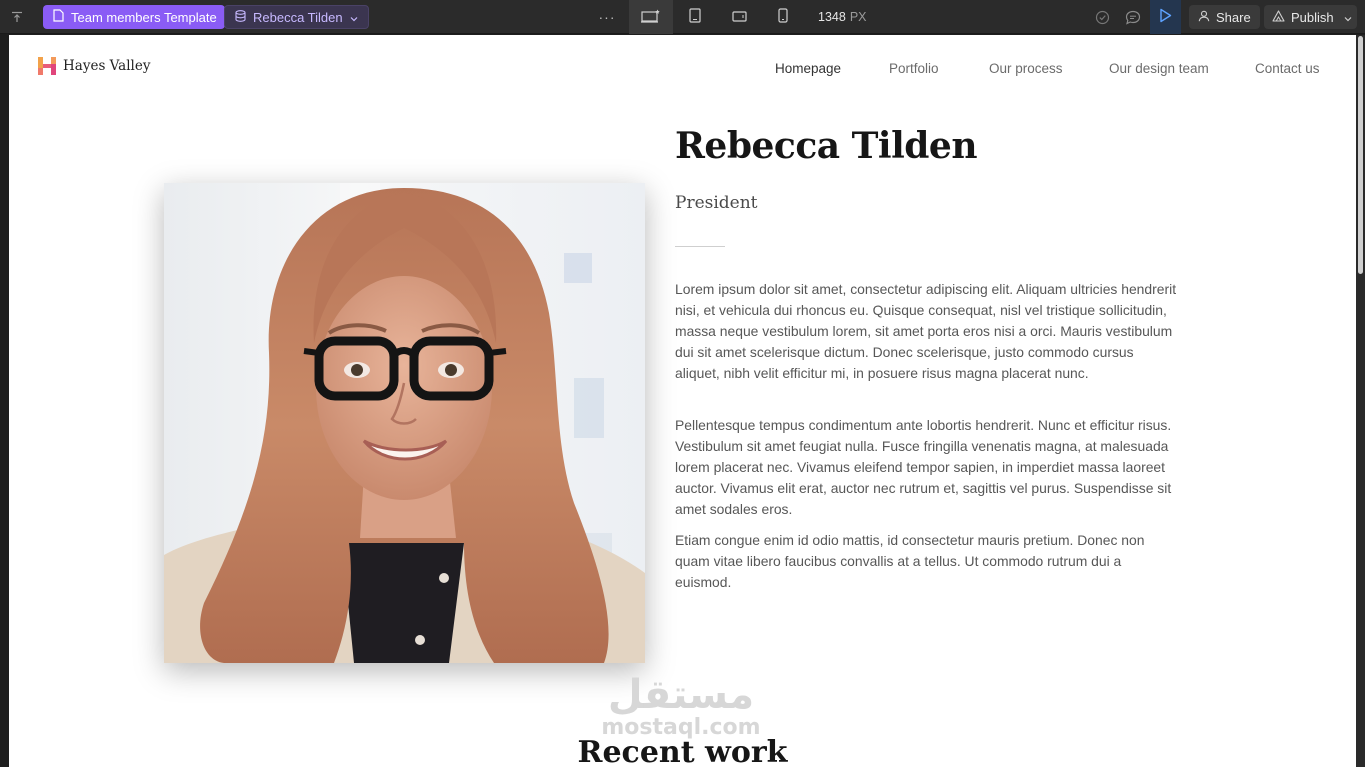 This screenshot has height=767, width=1365. What do you see at coordinates (607, 17) in the screenshot?
I see `more-options-button: ···` at bounding box center [607, 17].